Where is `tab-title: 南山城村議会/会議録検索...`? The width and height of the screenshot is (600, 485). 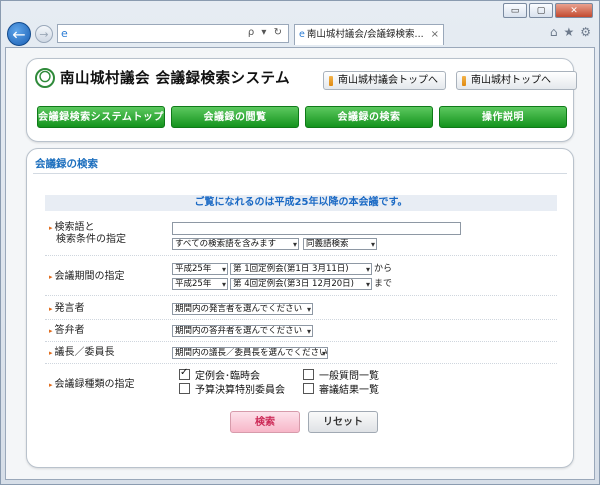 tab-title: 南山城村議会/会議録検索... is located at coordinates (365, 34).